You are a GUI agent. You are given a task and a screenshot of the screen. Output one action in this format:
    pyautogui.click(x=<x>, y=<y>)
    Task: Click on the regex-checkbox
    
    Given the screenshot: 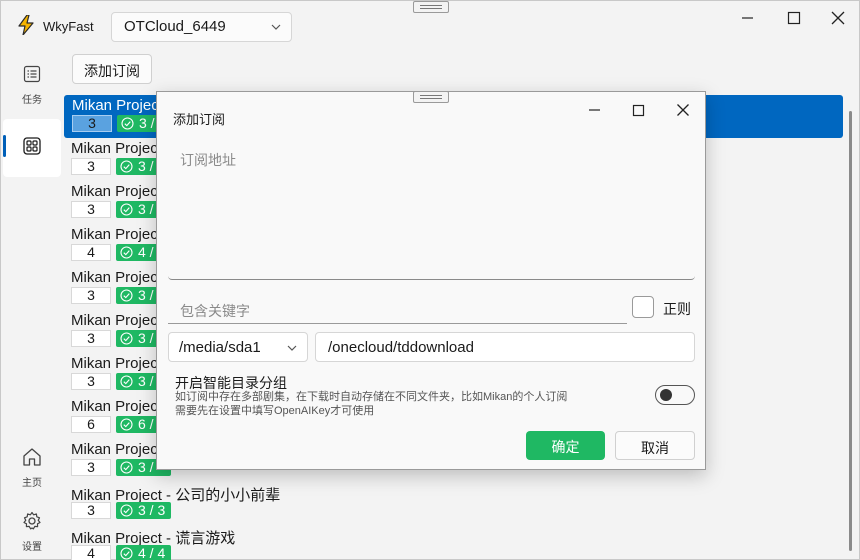 What is the action you would take?
    pyautogui.click(x=643, y=307)
    